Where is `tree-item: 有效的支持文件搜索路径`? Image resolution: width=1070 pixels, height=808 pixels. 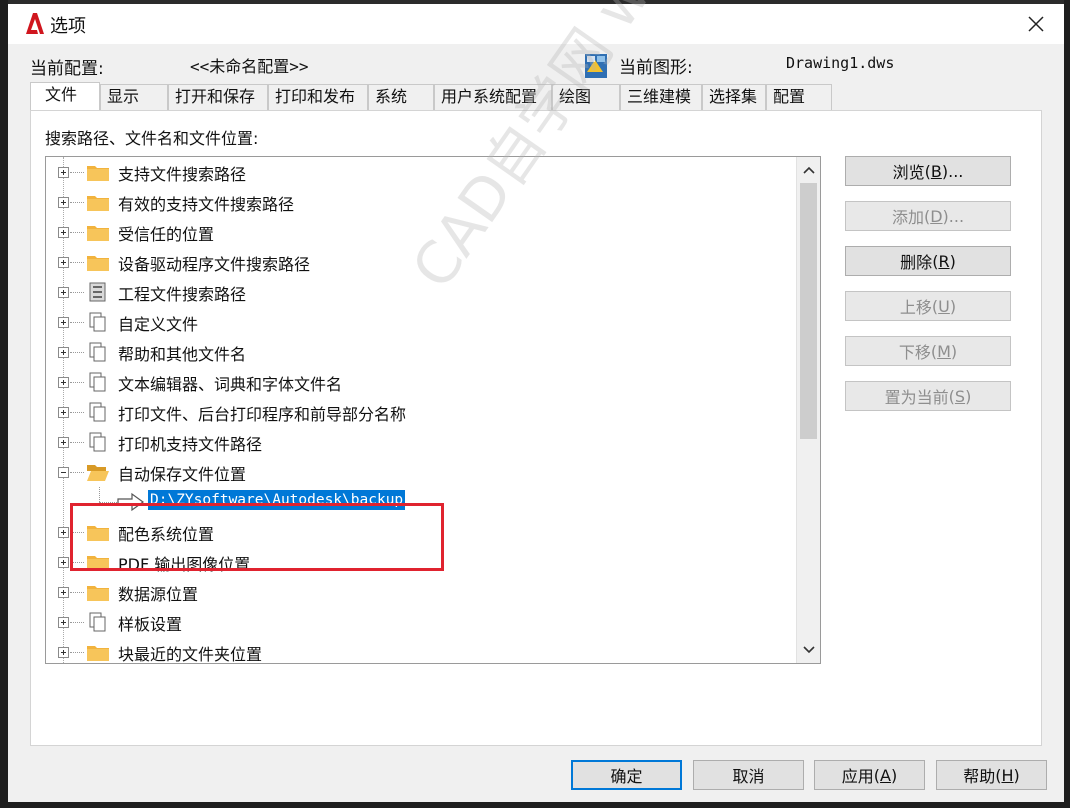
tree-item: 有效的支持文件搜索路径 is located at coordinates (421, 202).